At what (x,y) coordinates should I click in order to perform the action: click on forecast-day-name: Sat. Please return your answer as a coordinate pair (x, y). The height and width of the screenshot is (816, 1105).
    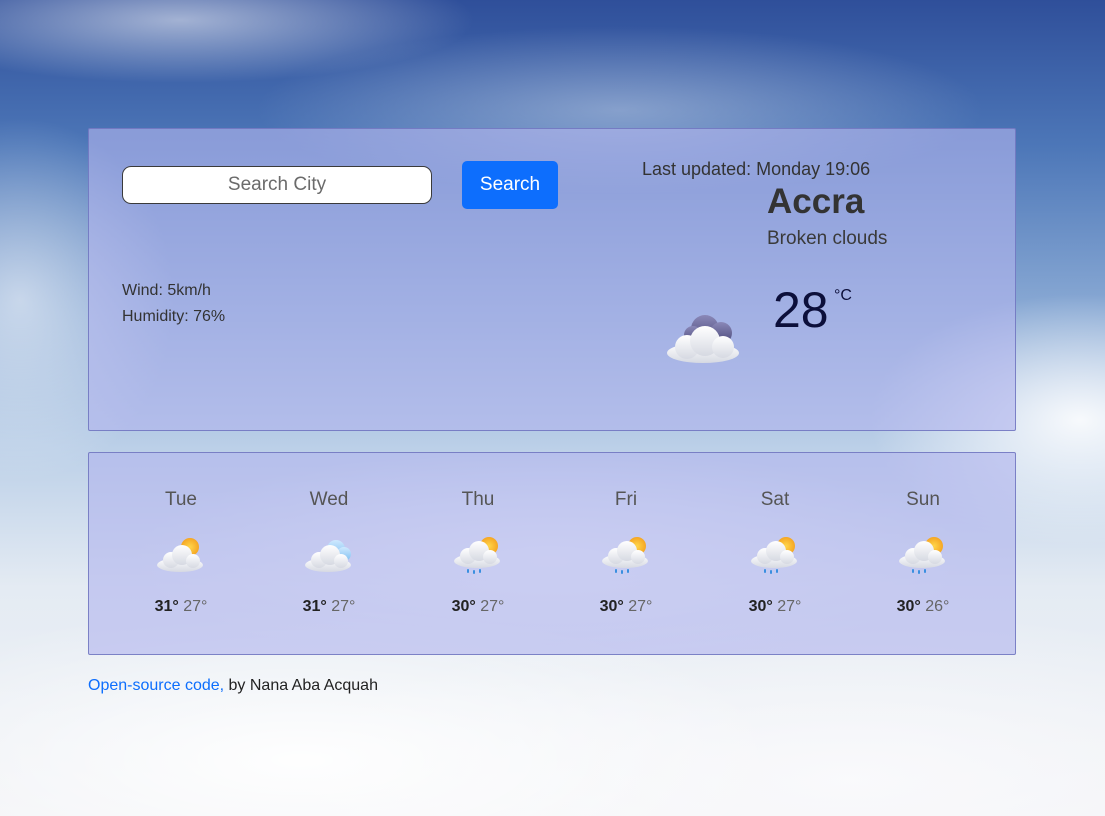
    Looking at the image, I should click on (775, 499).